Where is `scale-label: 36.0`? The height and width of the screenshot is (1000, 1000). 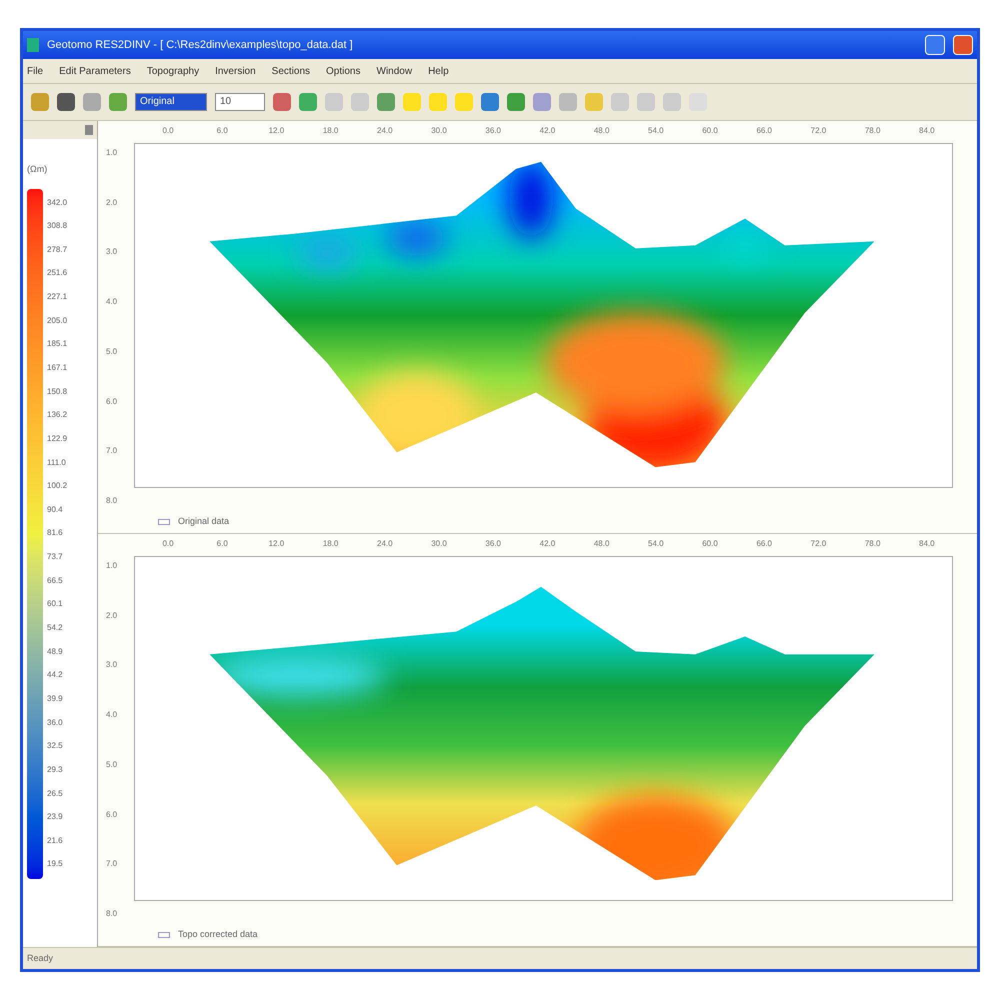 scale-label: 36.0 is located at coordinates (55, 722).